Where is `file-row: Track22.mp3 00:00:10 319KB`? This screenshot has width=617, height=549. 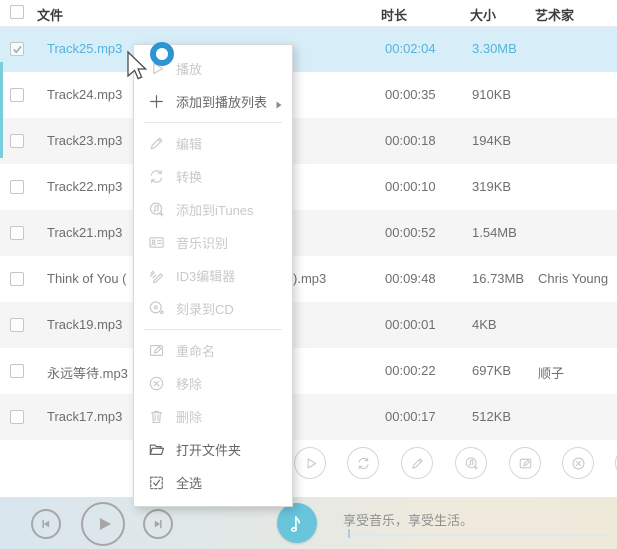
file-row: Track22.mp3 00:00:10 319KB is located at coordinates (308, 187).